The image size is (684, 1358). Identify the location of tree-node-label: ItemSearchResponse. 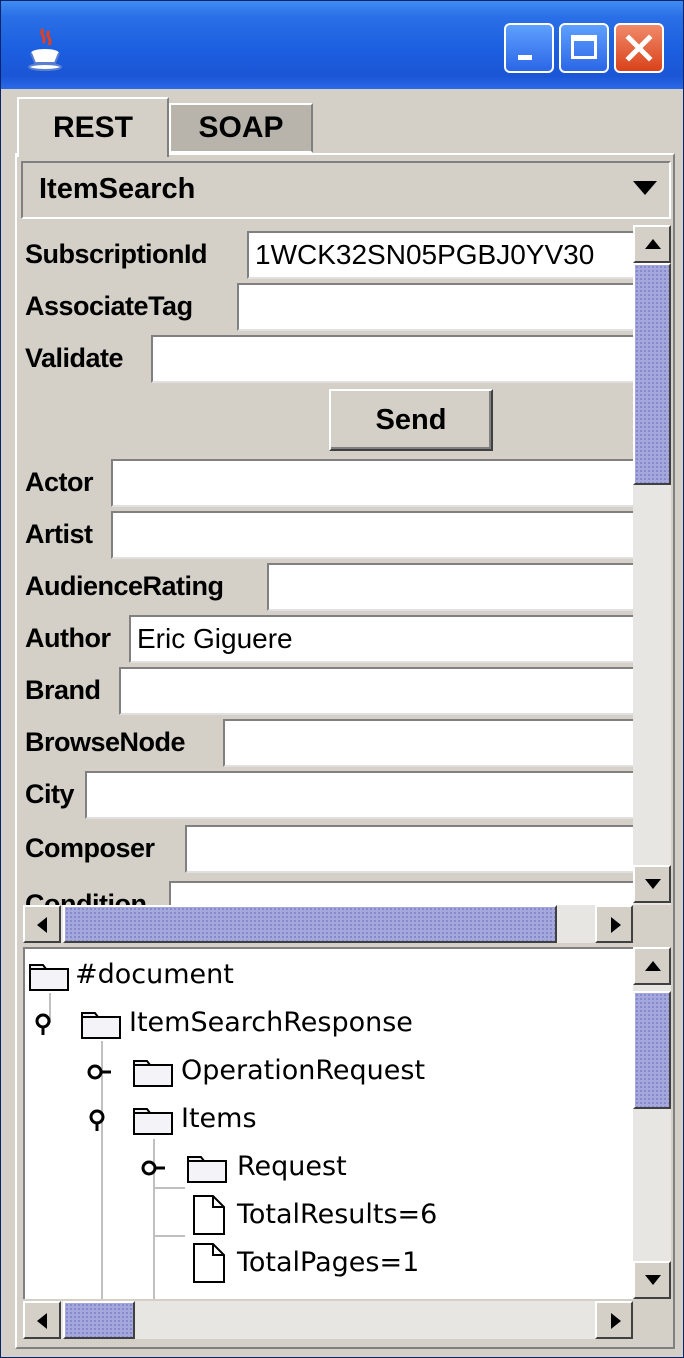
(271, 1022).